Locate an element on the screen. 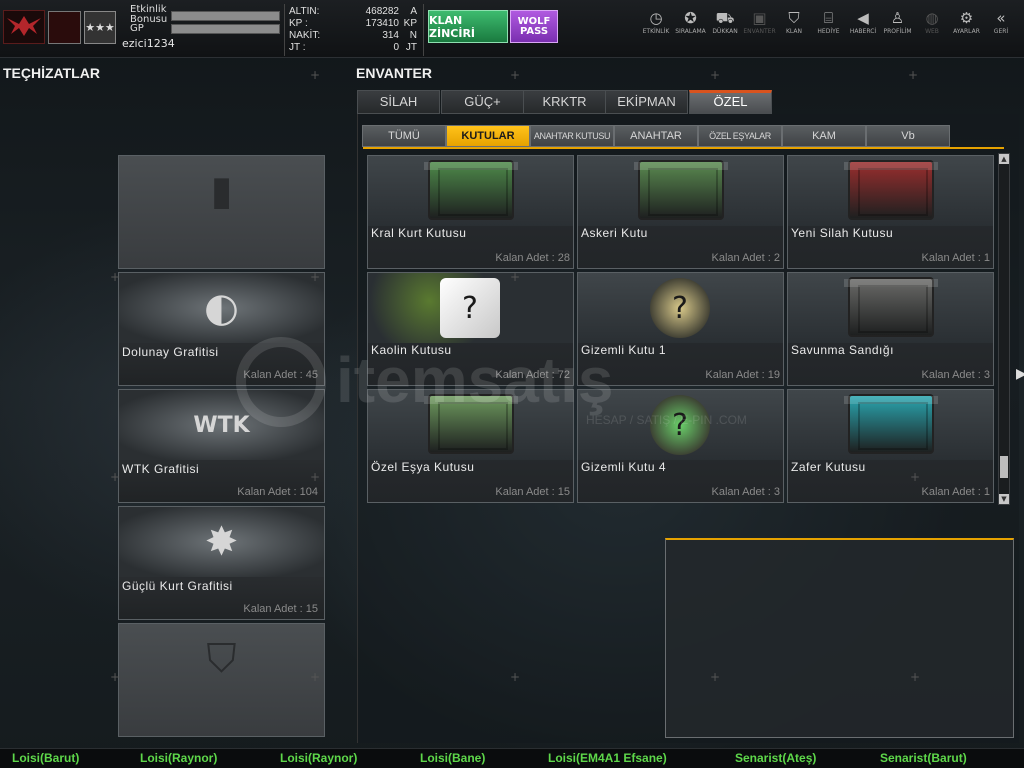  globe-icon: ◍ is located at coordinates (932, 18).